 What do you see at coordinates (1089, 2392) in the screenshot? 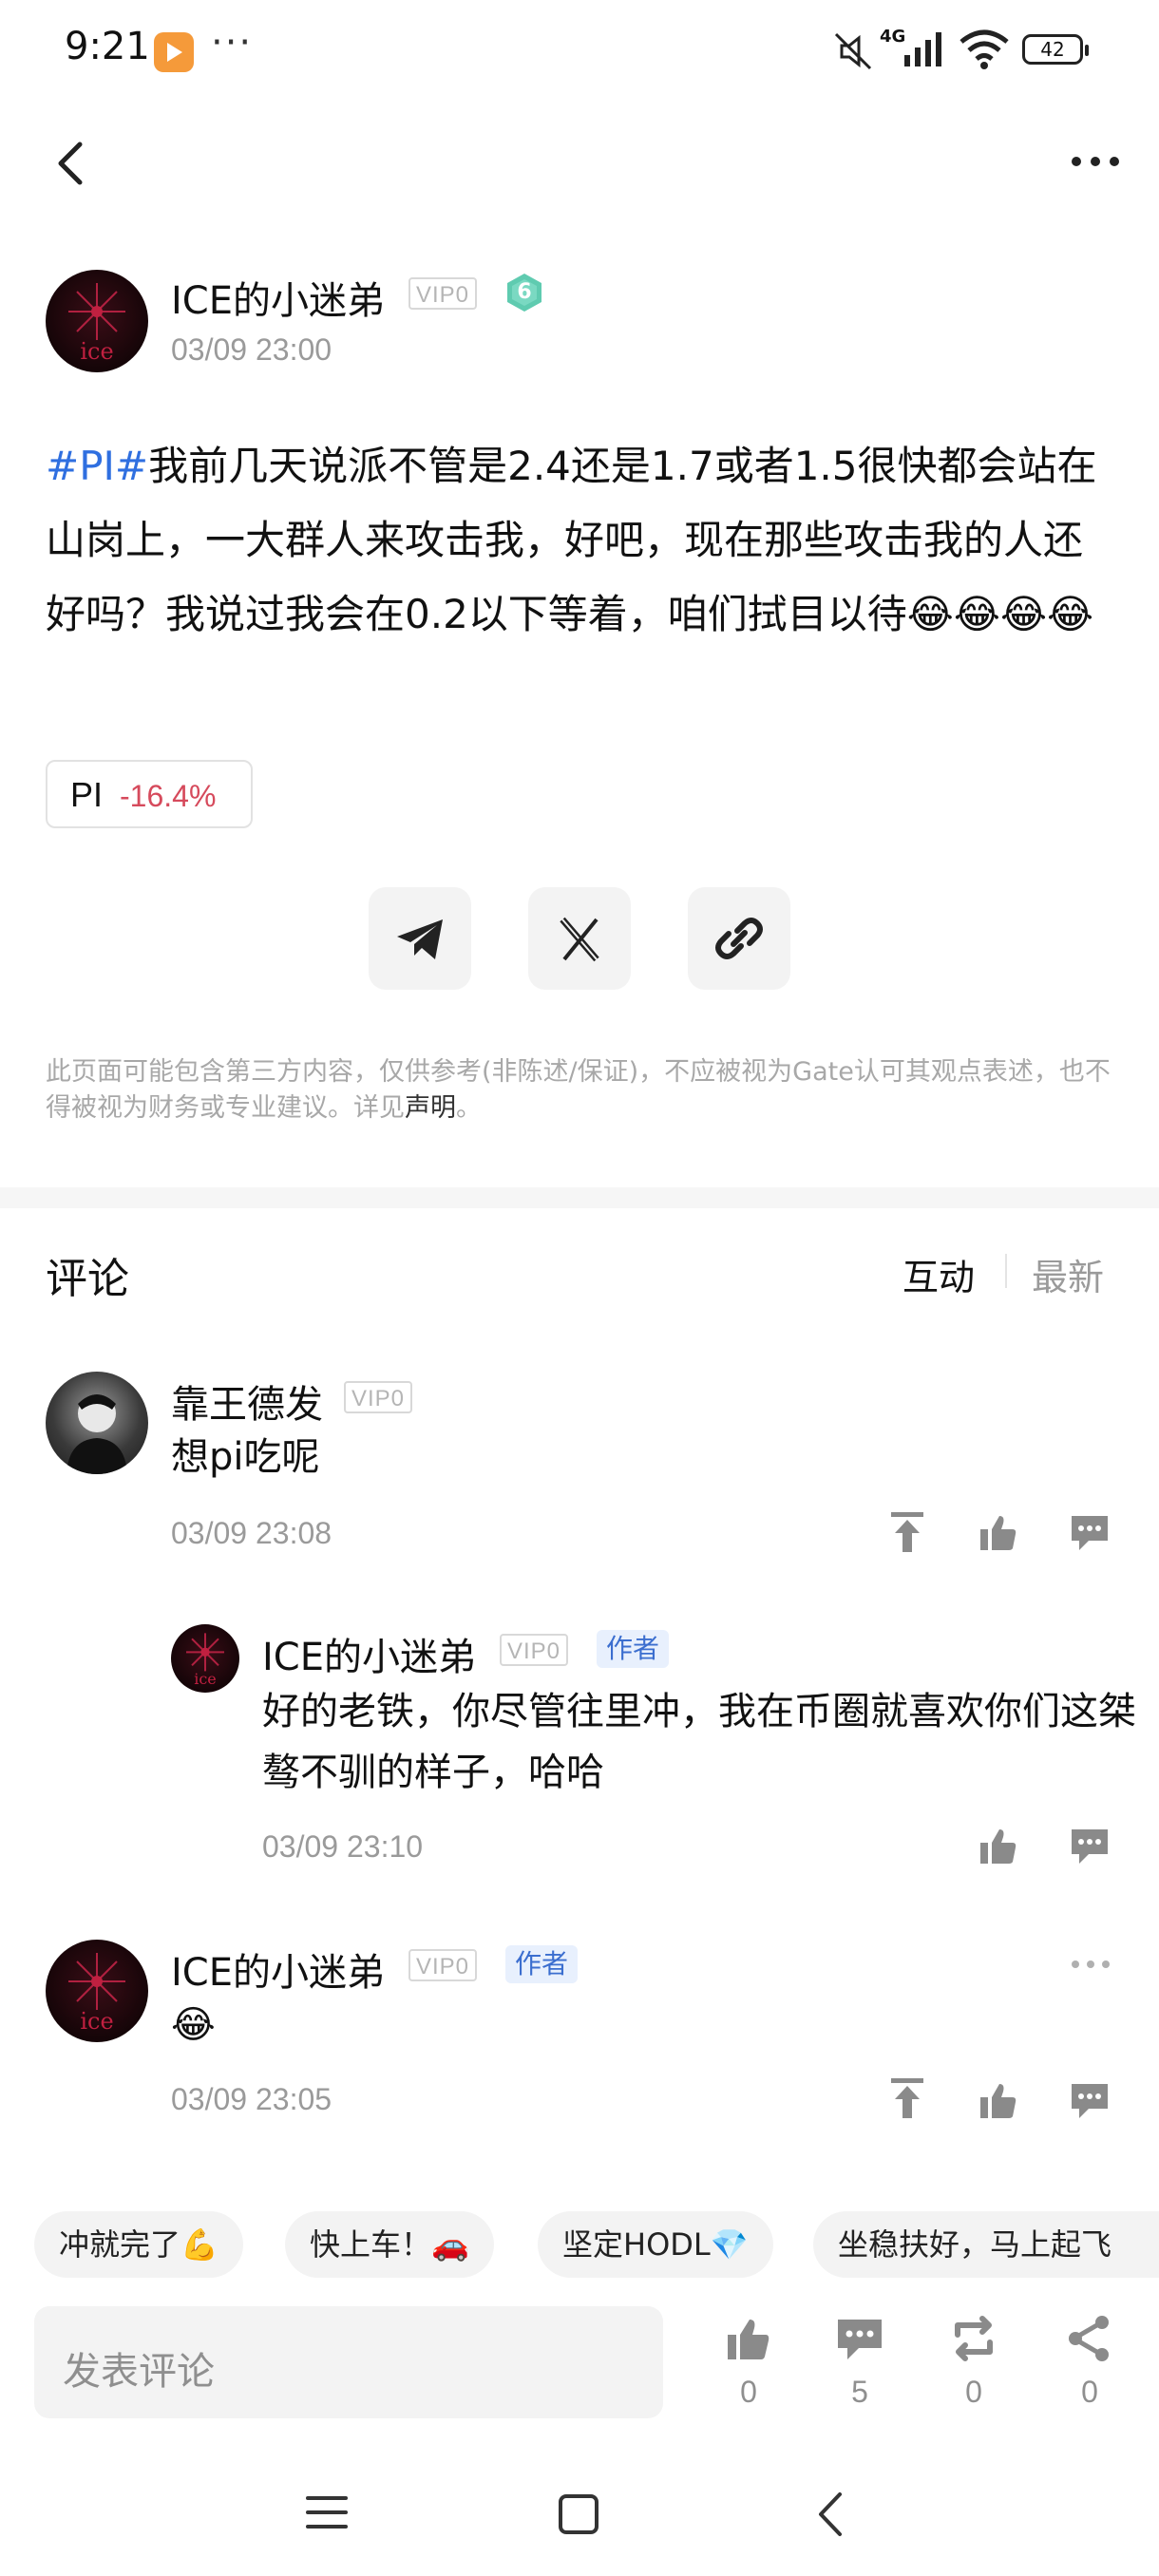
I see `share-count: 0` at bounding box center [1089, 2392].